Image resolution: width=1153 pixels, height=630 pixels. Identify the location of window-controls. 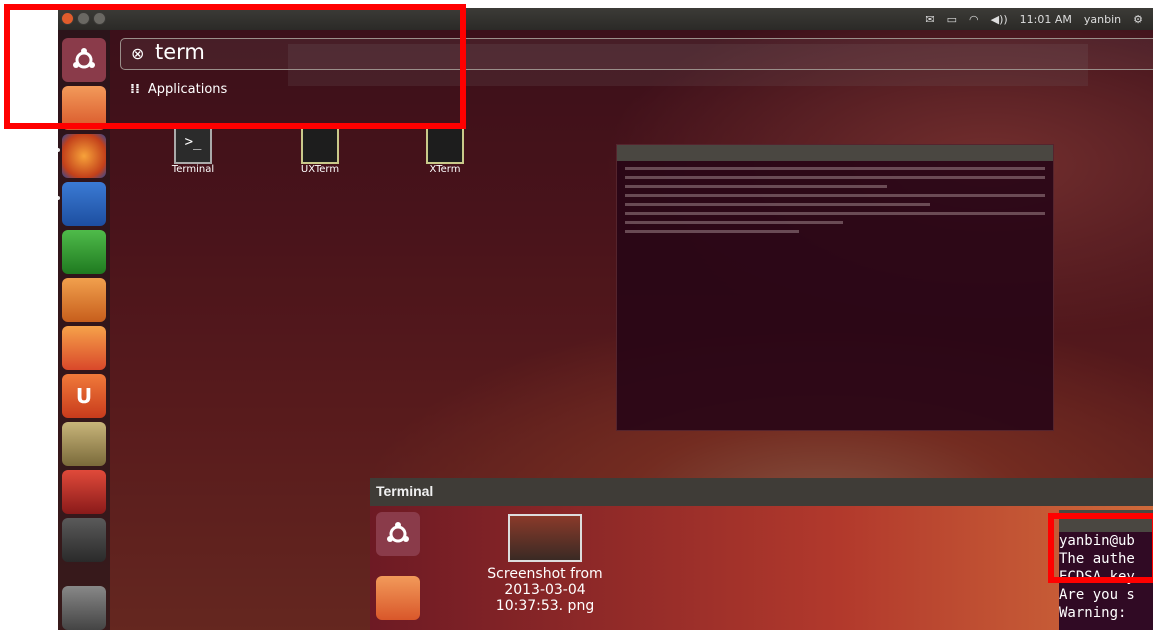
(83, 18).